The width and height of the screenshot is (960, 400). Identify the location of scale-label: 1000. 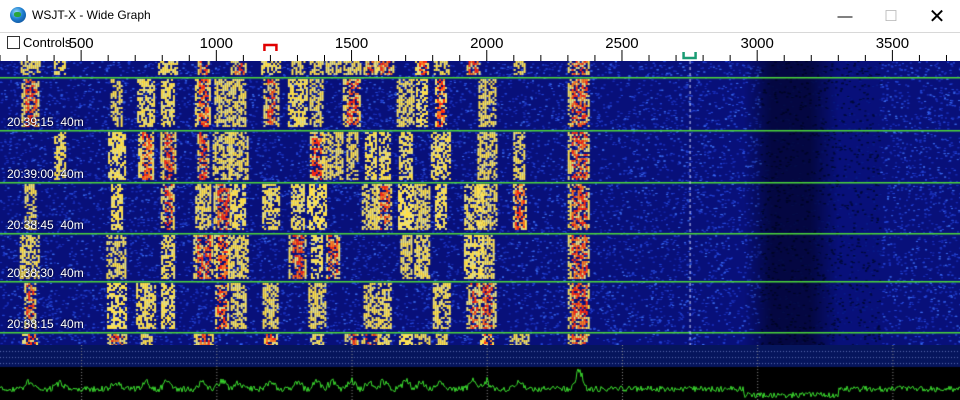
(216, 43).